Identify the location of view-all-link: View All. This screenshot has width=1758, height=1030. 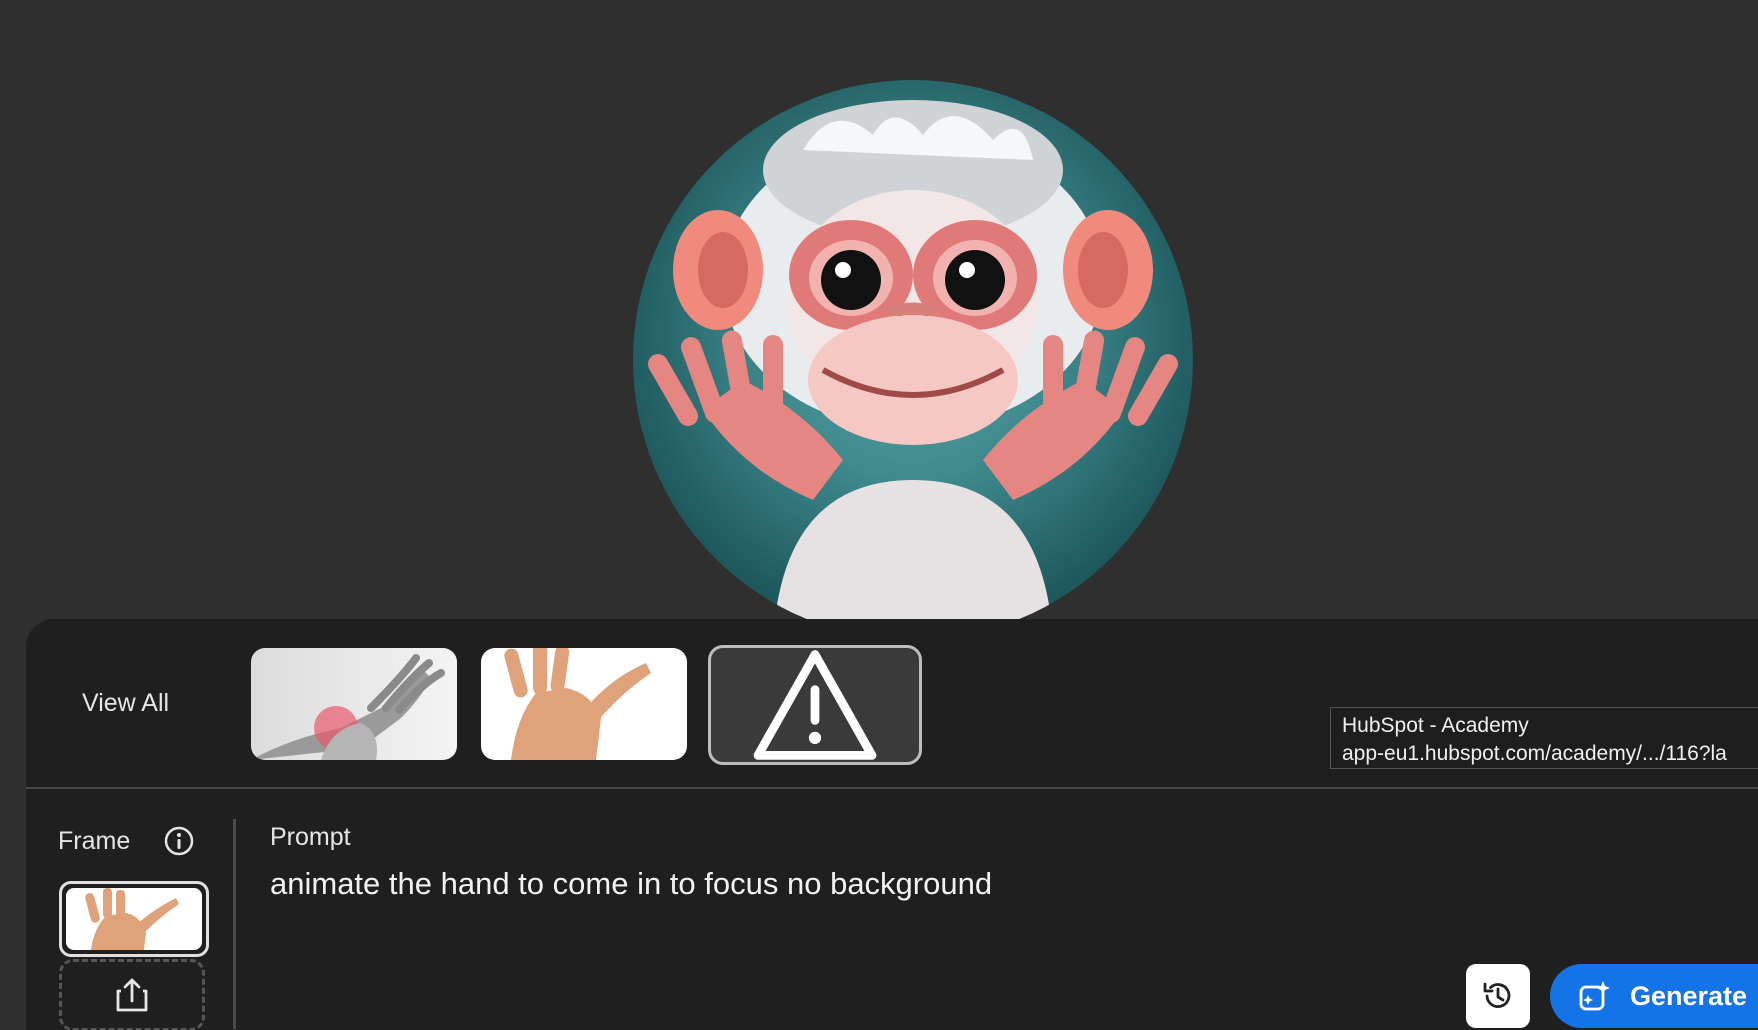
(125, 703).